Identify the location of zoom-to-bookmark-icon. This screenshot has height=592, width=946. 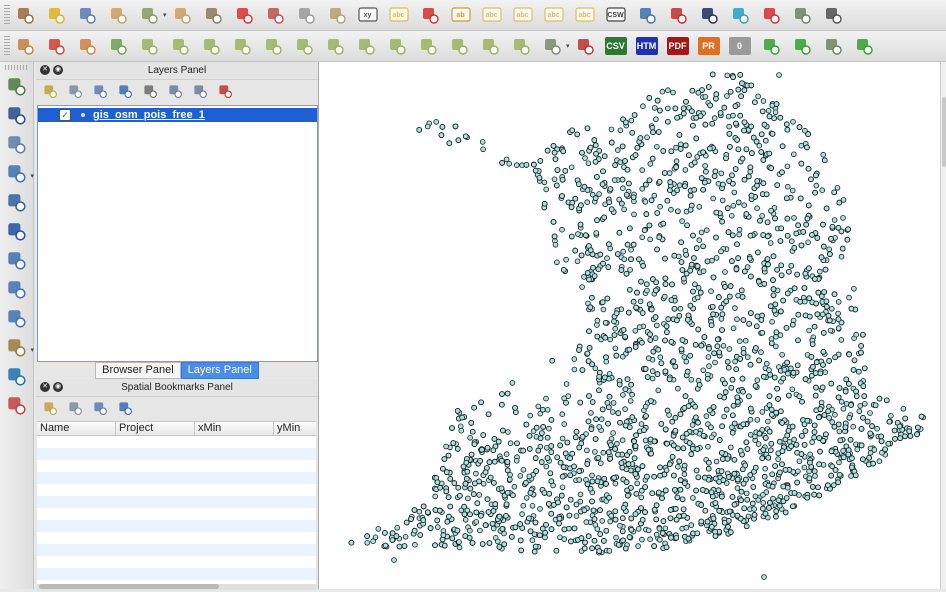
(50, 408).